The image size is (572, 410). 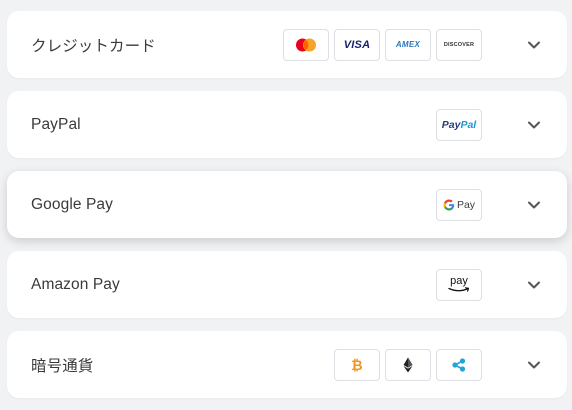 I want to click on paypal-logo: PayPal, so click(x=459, y=124).